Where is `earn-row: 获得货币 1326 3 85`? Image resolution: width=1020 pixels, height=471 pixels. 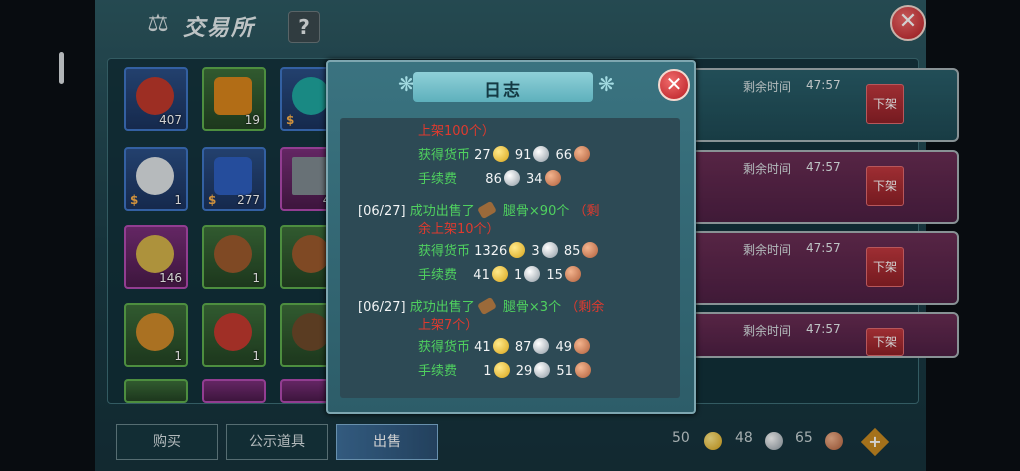
earn-row: 获得货币 1326 3 85 is located at coordinates (509, 249).